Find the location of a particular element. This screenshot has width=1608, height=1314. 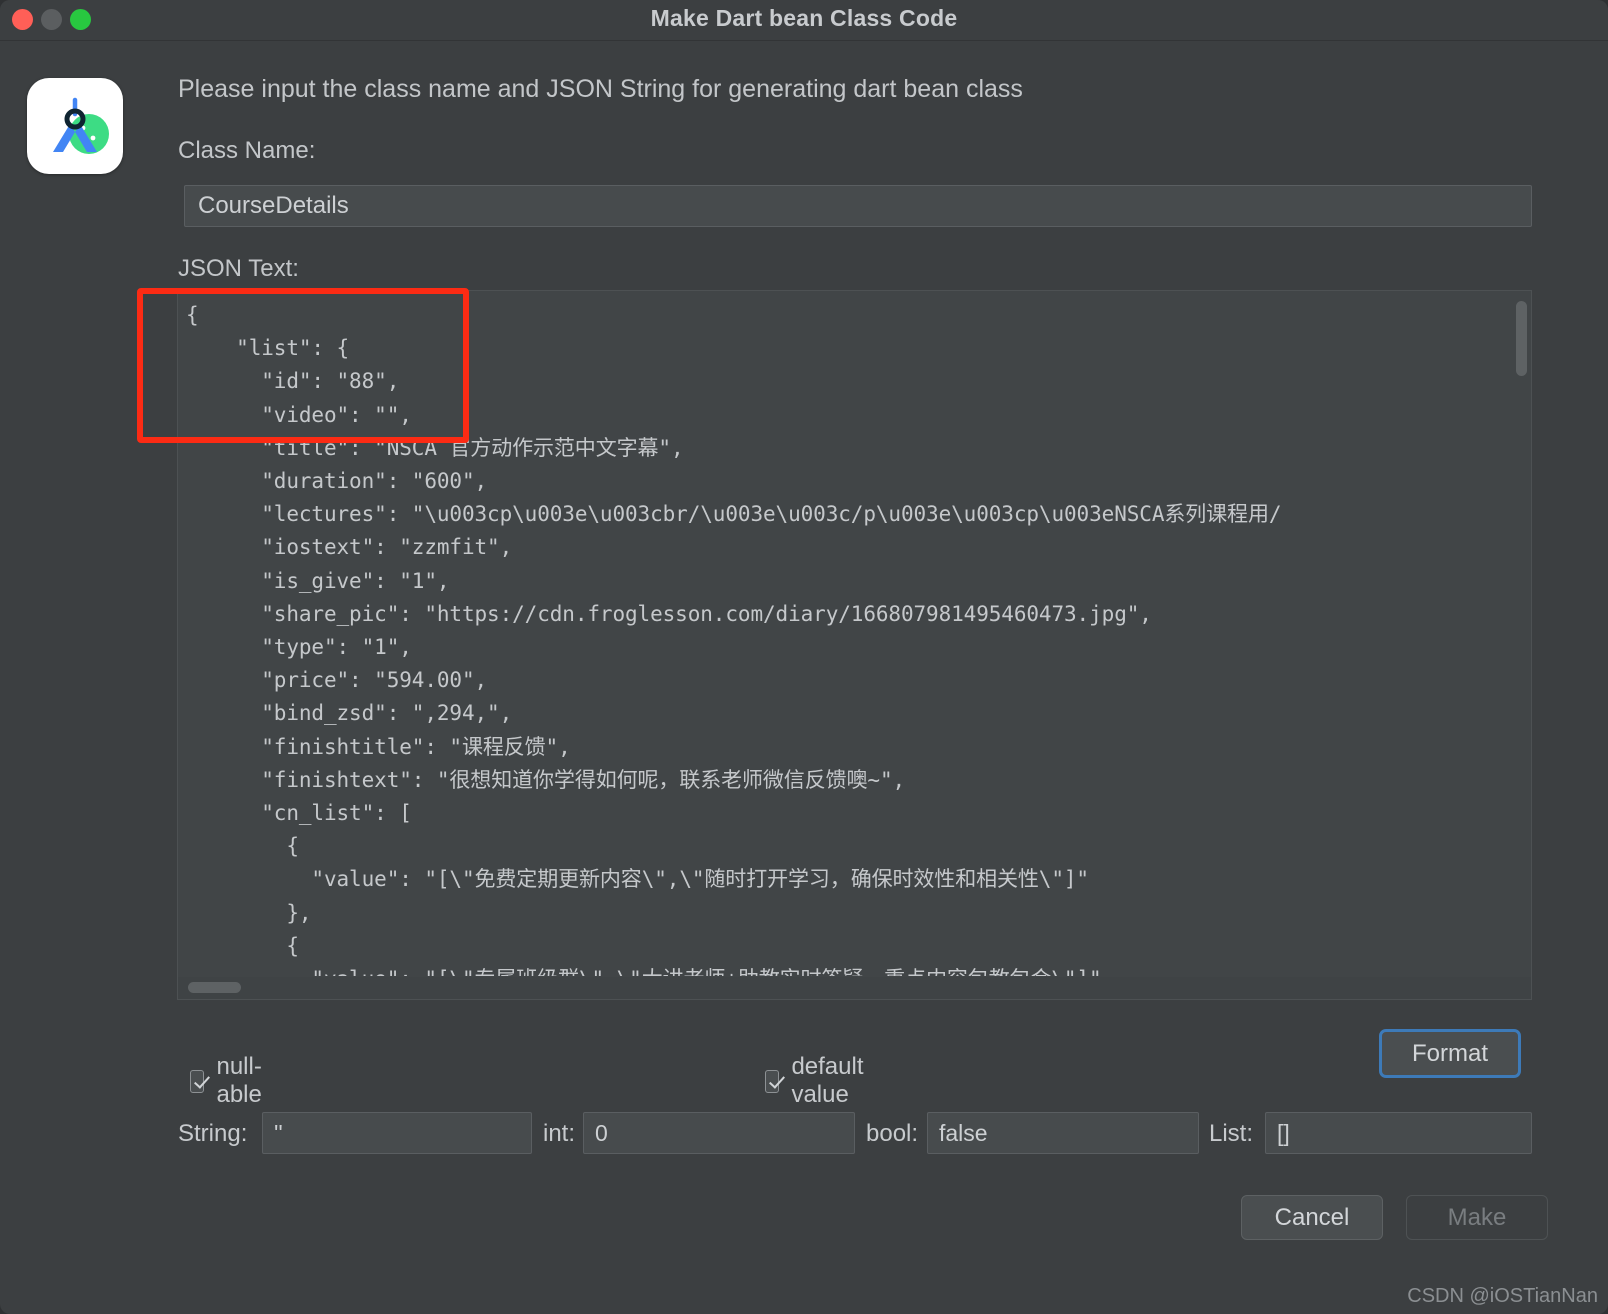

window-title: Make Dart bean Class Code is located at coordinates (804, 18).